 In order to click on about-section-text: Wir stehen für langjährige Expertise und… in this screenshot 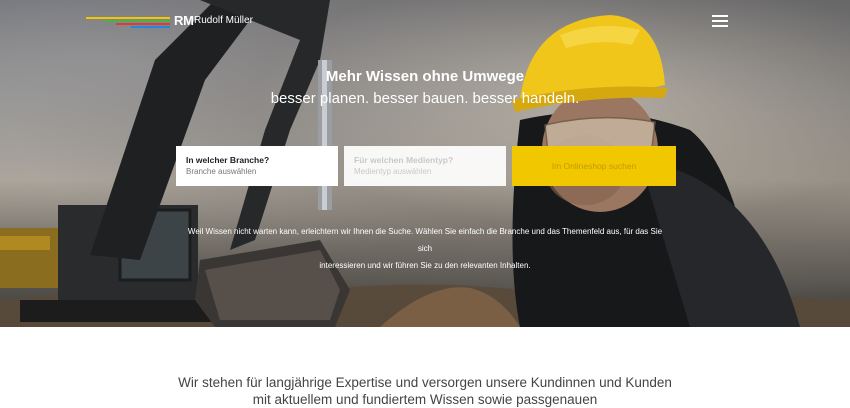, I will do `click(425, 391)`.